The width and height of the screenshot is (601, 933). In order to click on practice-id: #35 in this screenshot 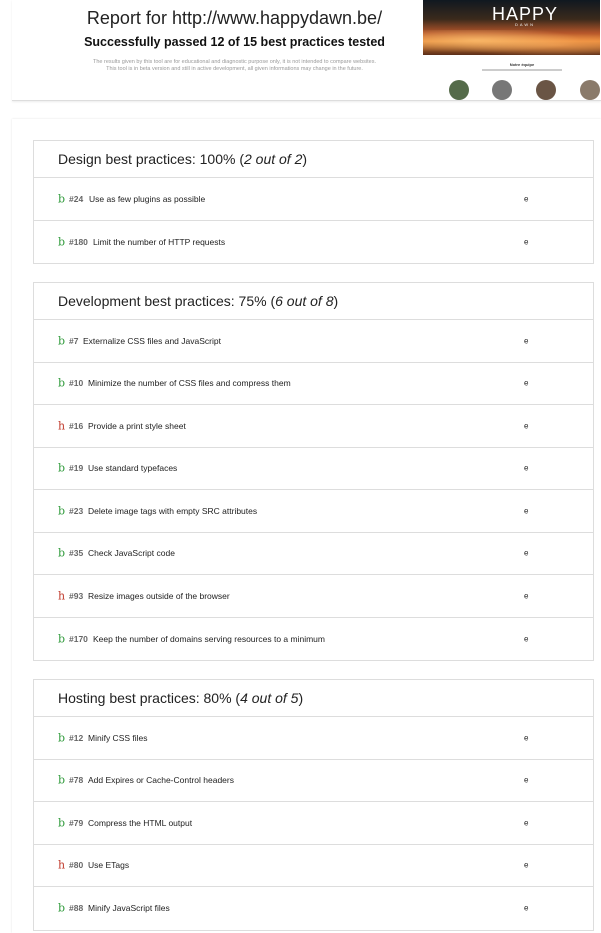, I will do `click(76, 553)`.